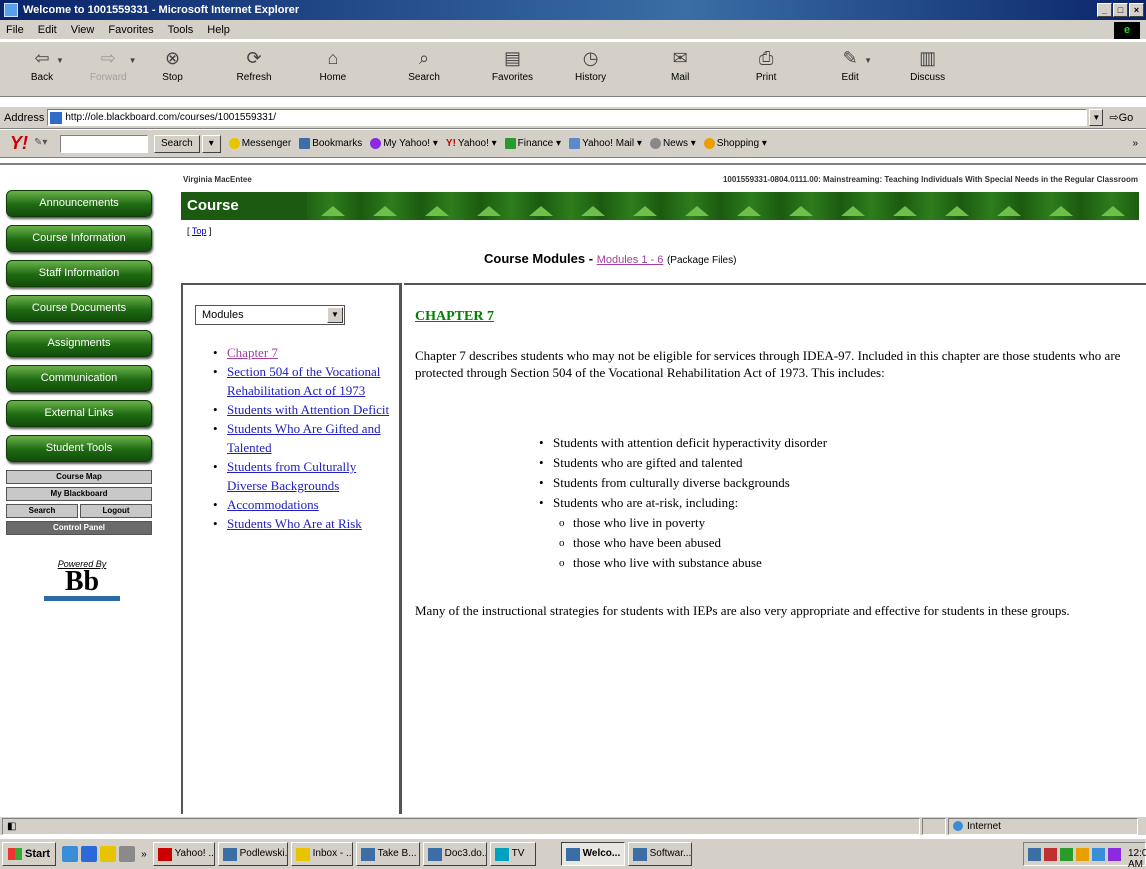  What do you see at coordinates (15, 30) in the screenshot?
I see `menu-file: File` at bounding box center [15, 30].